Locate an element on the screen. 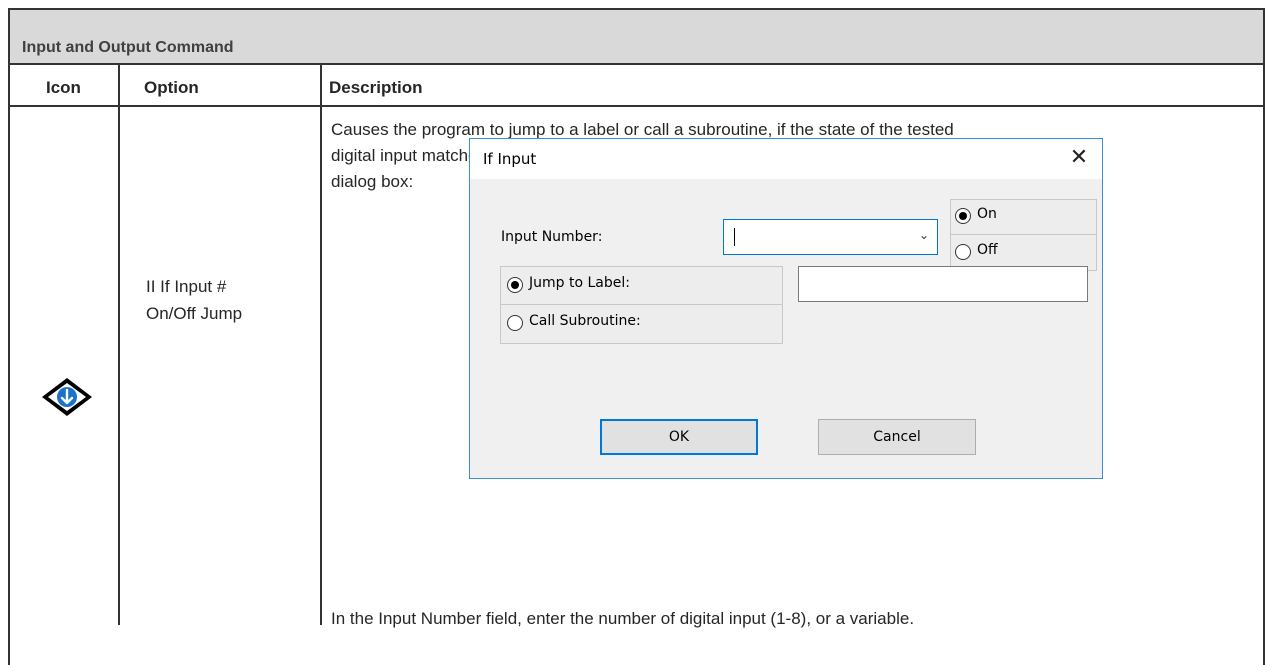  ok-button: OK is located at coordinates (679, 437).